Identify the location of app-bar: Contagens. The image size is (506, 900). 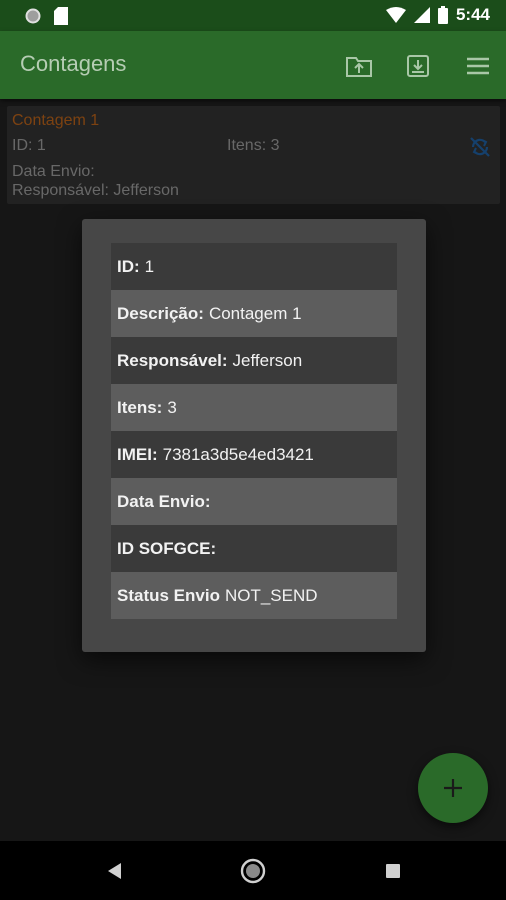
(253, 65).